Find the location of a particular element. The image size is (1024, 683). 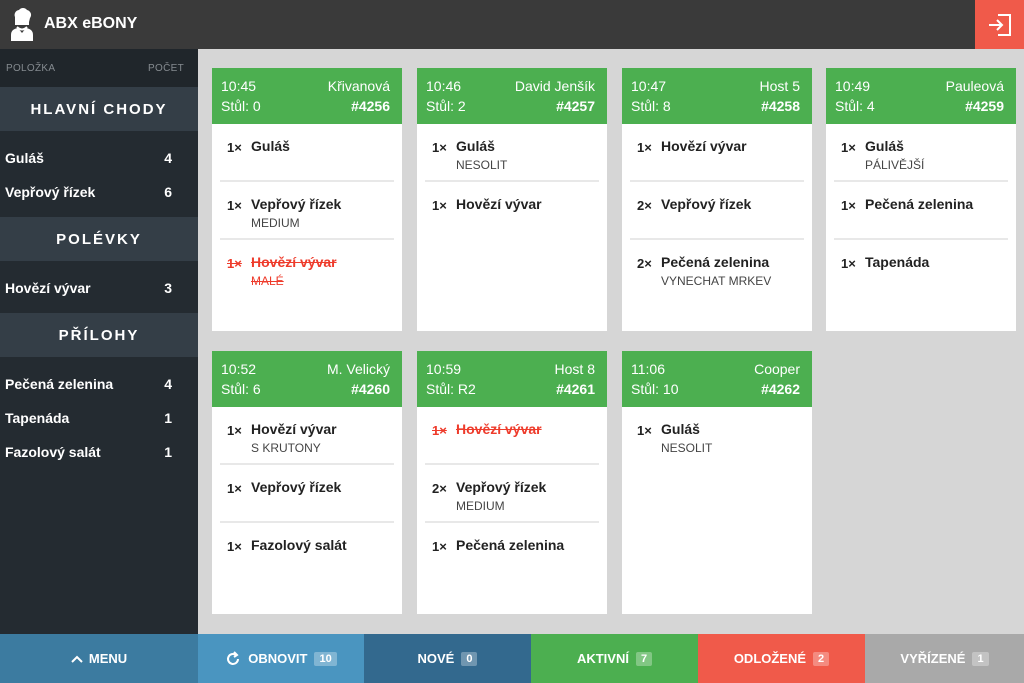

sidebar-item: Pečená zelenina 4 is located at coordinates (99, 384).